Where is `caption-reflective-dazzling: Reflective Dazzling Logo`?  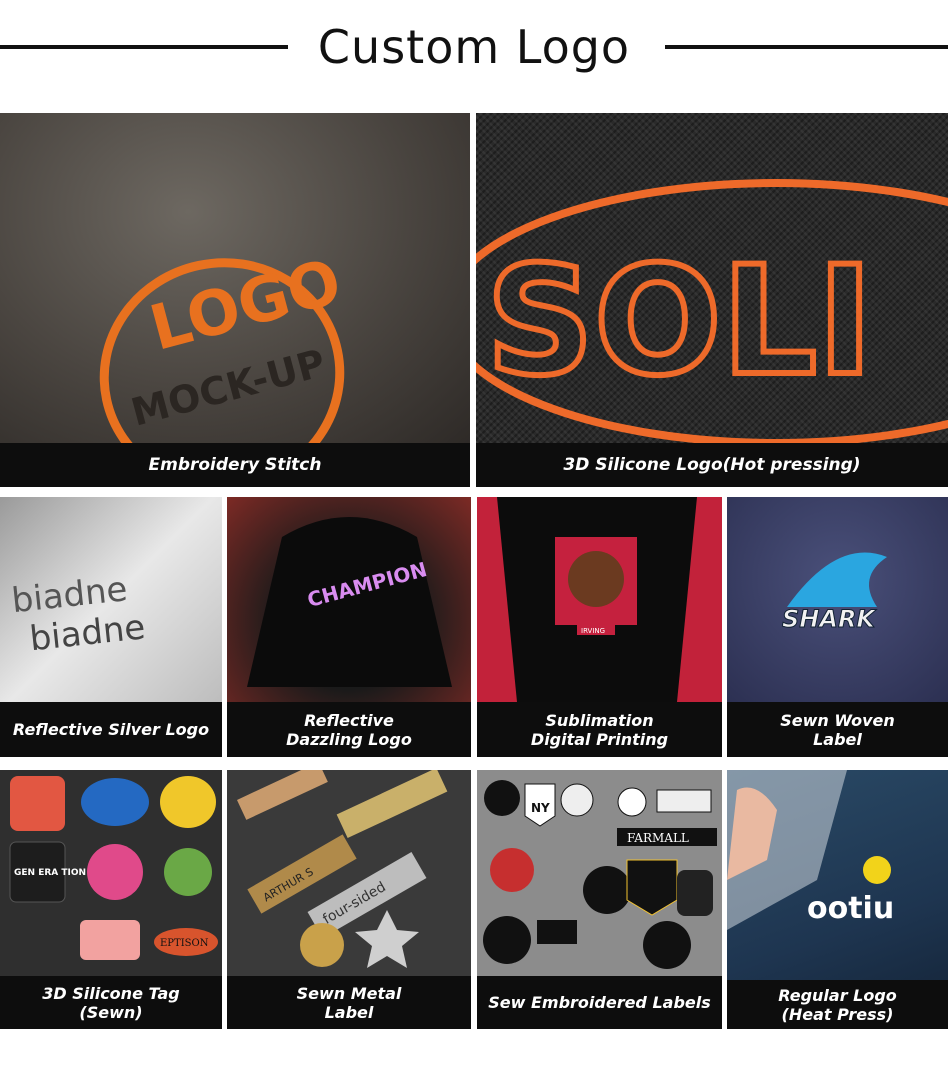
caption-reflective-dazzling: Reflective Dazzling Logo is located at coordinates (349, 729).